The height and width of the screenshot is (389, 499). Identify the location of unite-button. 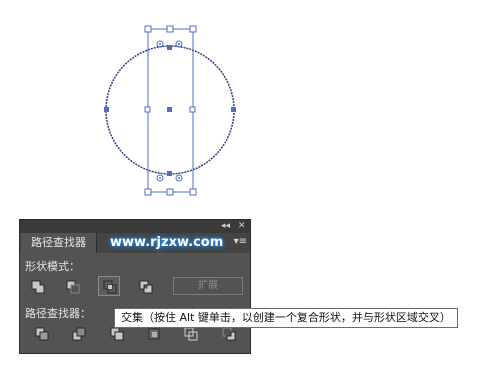
(38, 287).